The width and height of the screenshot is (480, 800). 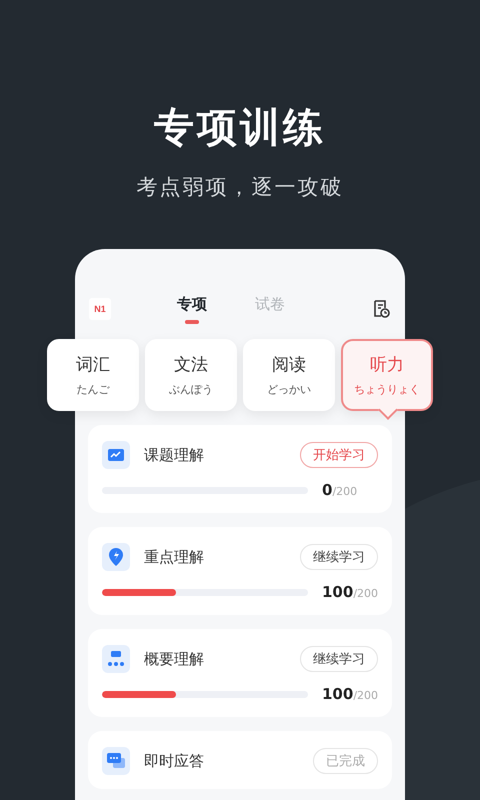 What do you see at coordinates (174, 557) in the screenshot?
I see `section-title: 重点理解` at bounding box center [174, 557].